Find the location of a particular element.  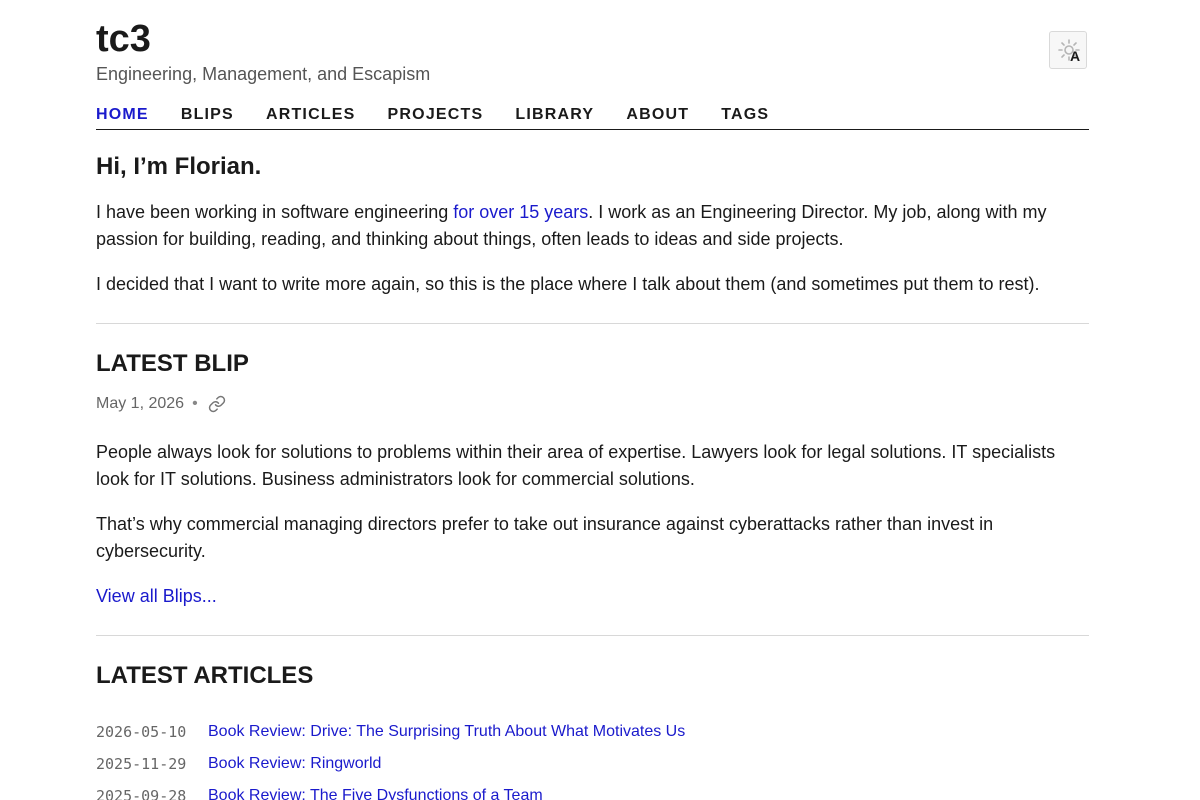

nav-library: LIBRARY is located at coordinates (554, 116).